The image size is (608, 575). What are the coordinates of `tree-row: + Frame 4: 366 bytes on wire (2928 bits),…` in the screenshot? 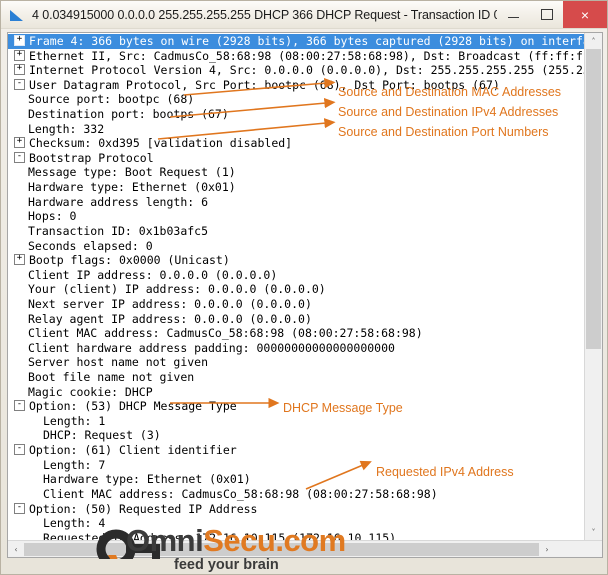 It's located at (296, 41).